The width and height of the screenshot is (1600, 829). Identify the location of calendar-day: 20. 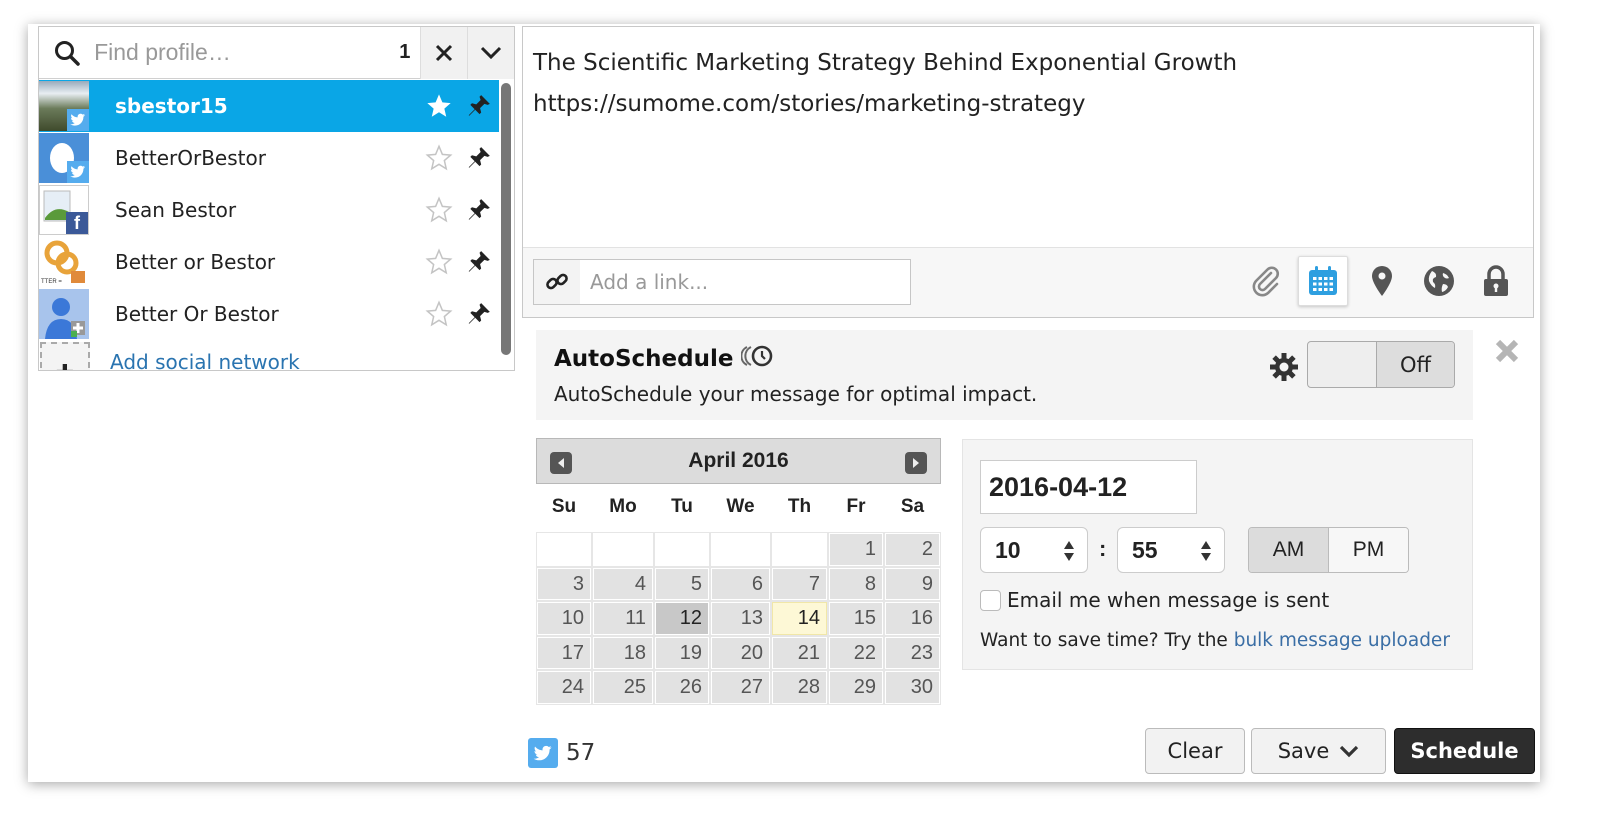
(740, 652).